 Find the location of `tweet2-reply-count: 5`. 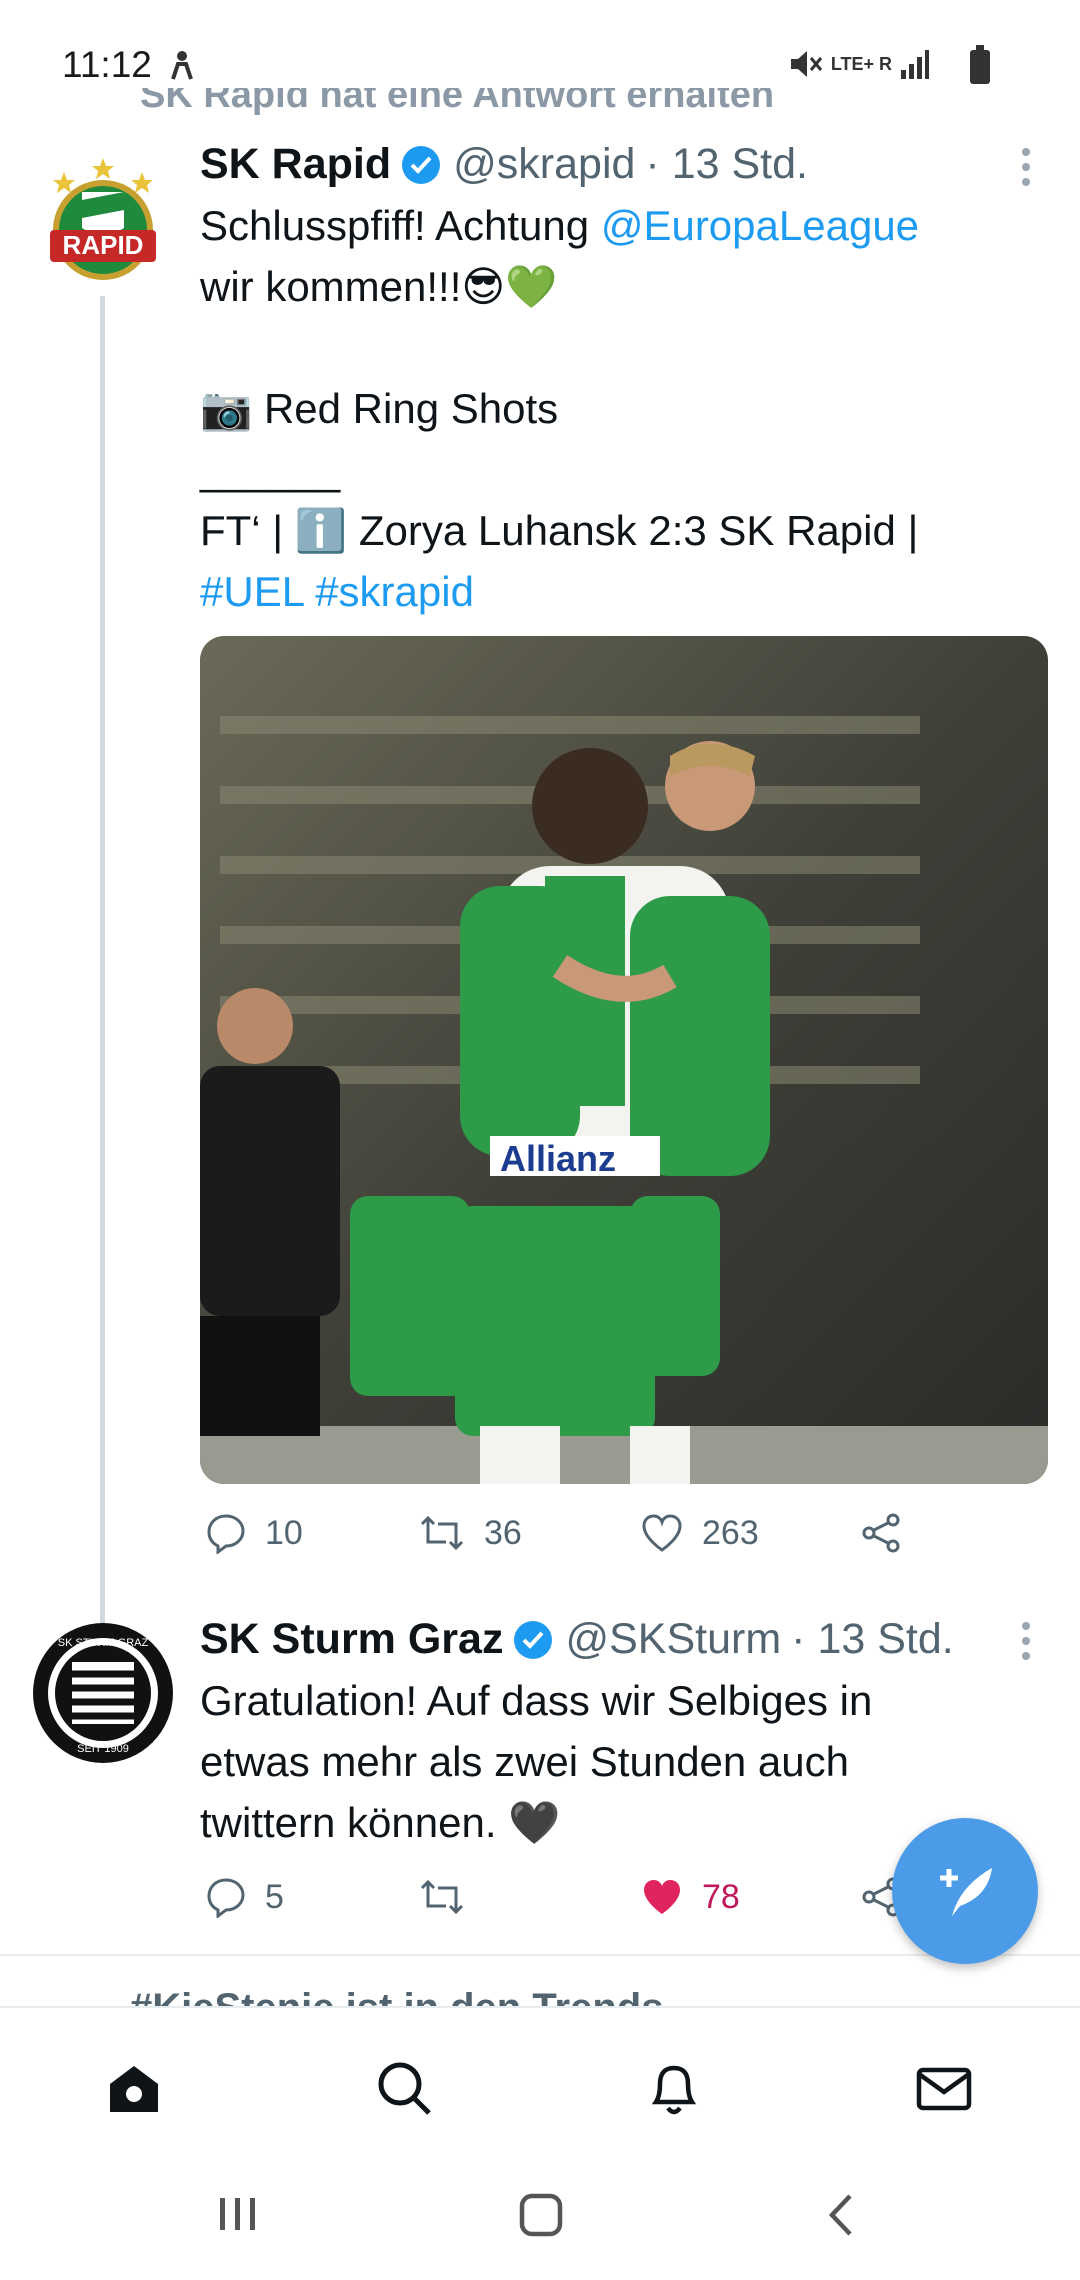

tweet2-reply-count: 5 is located at coordinates (274, 1896).